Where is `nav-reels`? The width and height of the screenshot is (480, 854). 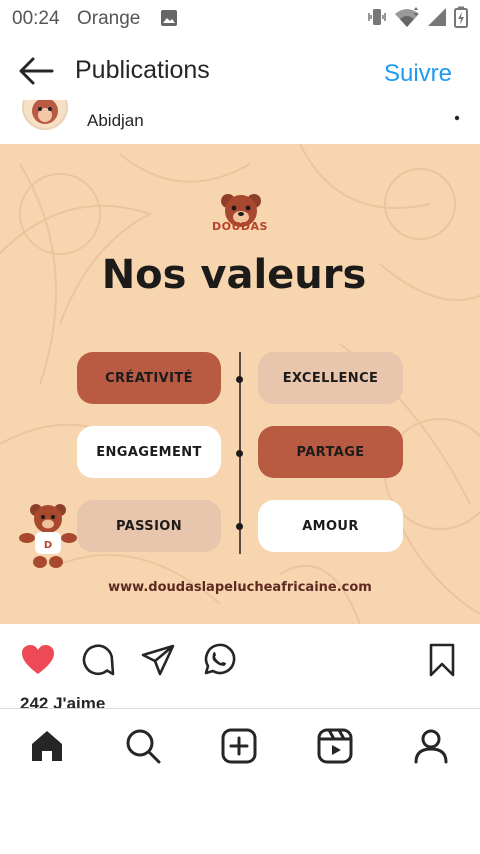
nav-reels is located at coordinates (335, 746).